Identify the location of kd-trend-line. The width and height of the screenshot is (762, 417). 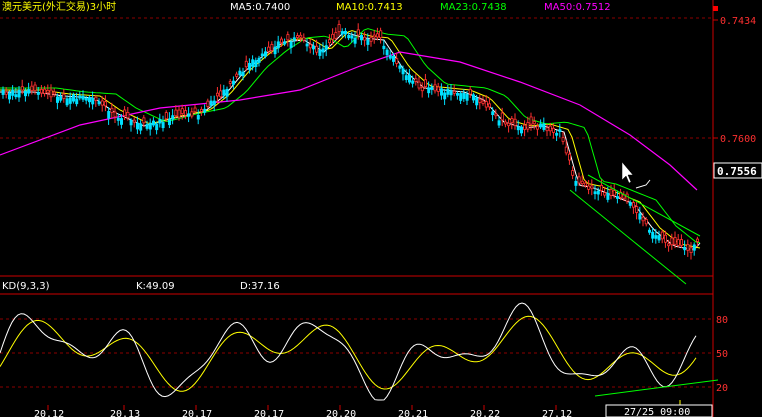
(656, 388).